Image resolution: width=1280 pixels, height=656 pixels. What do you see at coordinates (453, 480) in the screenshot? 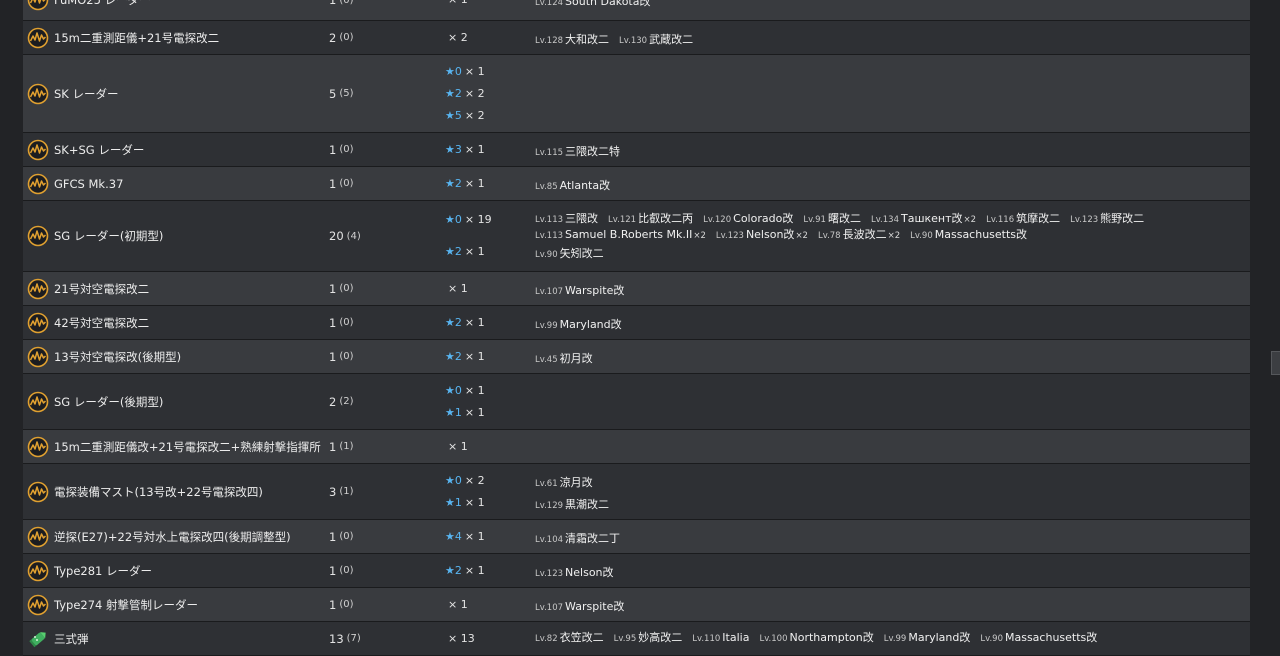
I see `star-level: ★0` at bounding box center [453, 480].